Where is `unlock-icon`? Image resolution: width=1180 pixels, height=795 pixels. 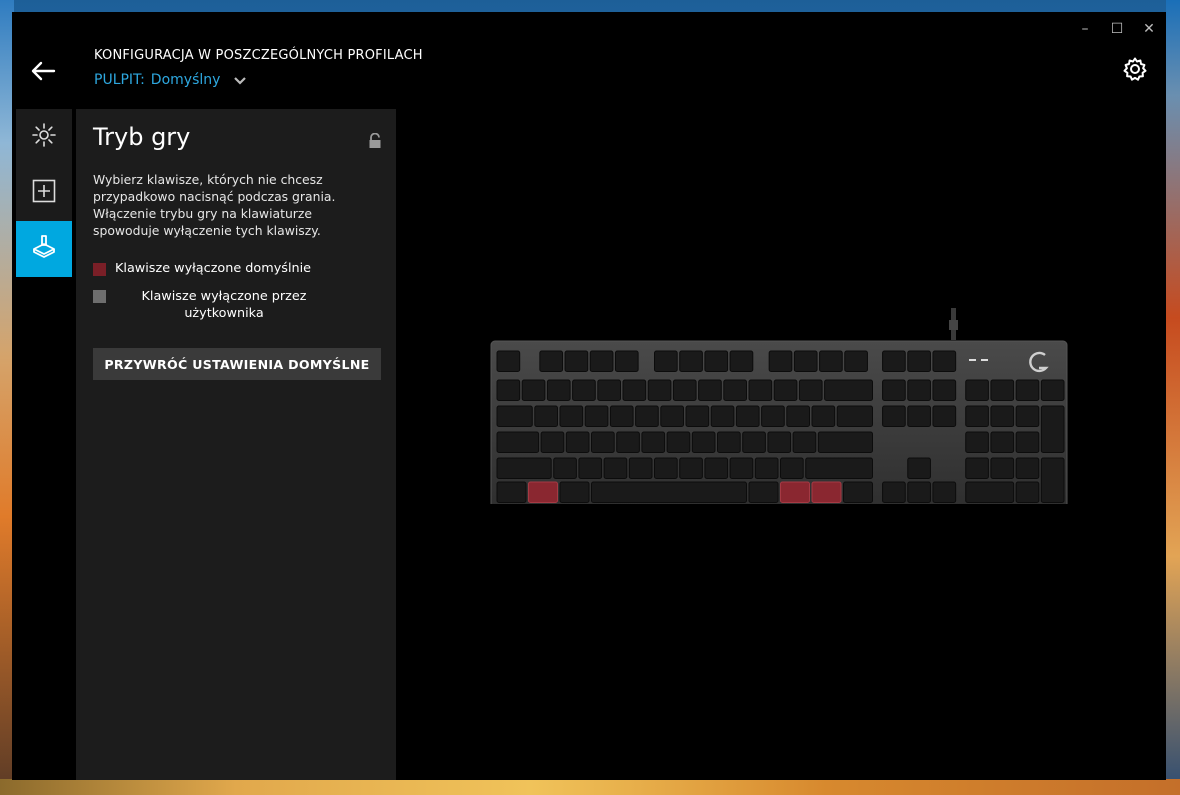 unlock-icon is located at coordinates (375, 140).